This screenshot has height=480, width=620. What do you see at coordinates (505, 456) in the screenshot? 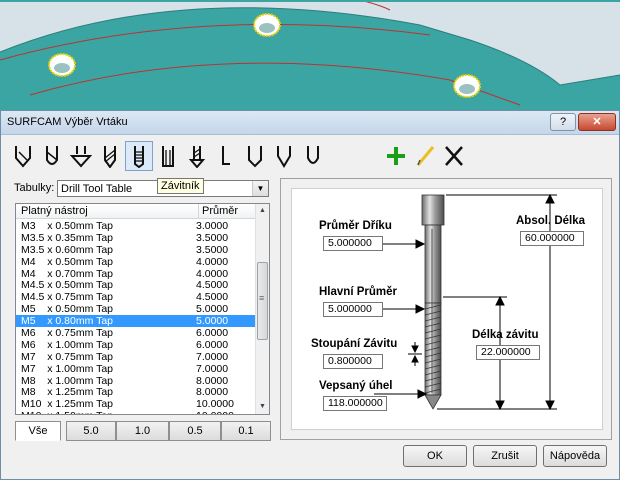
I see `cancel-button: Zrušit` at bounding box center [505, 456].